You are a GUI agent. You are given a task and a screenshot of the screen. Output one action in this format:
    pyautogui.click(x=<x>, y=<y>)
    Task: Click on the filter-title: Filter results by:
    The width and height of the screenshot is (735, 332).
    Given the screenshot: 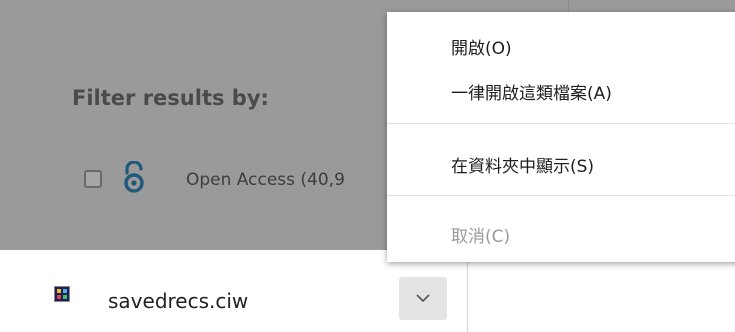 What is the action you would take?
    pyautogui.click(x=170, y=98)
    